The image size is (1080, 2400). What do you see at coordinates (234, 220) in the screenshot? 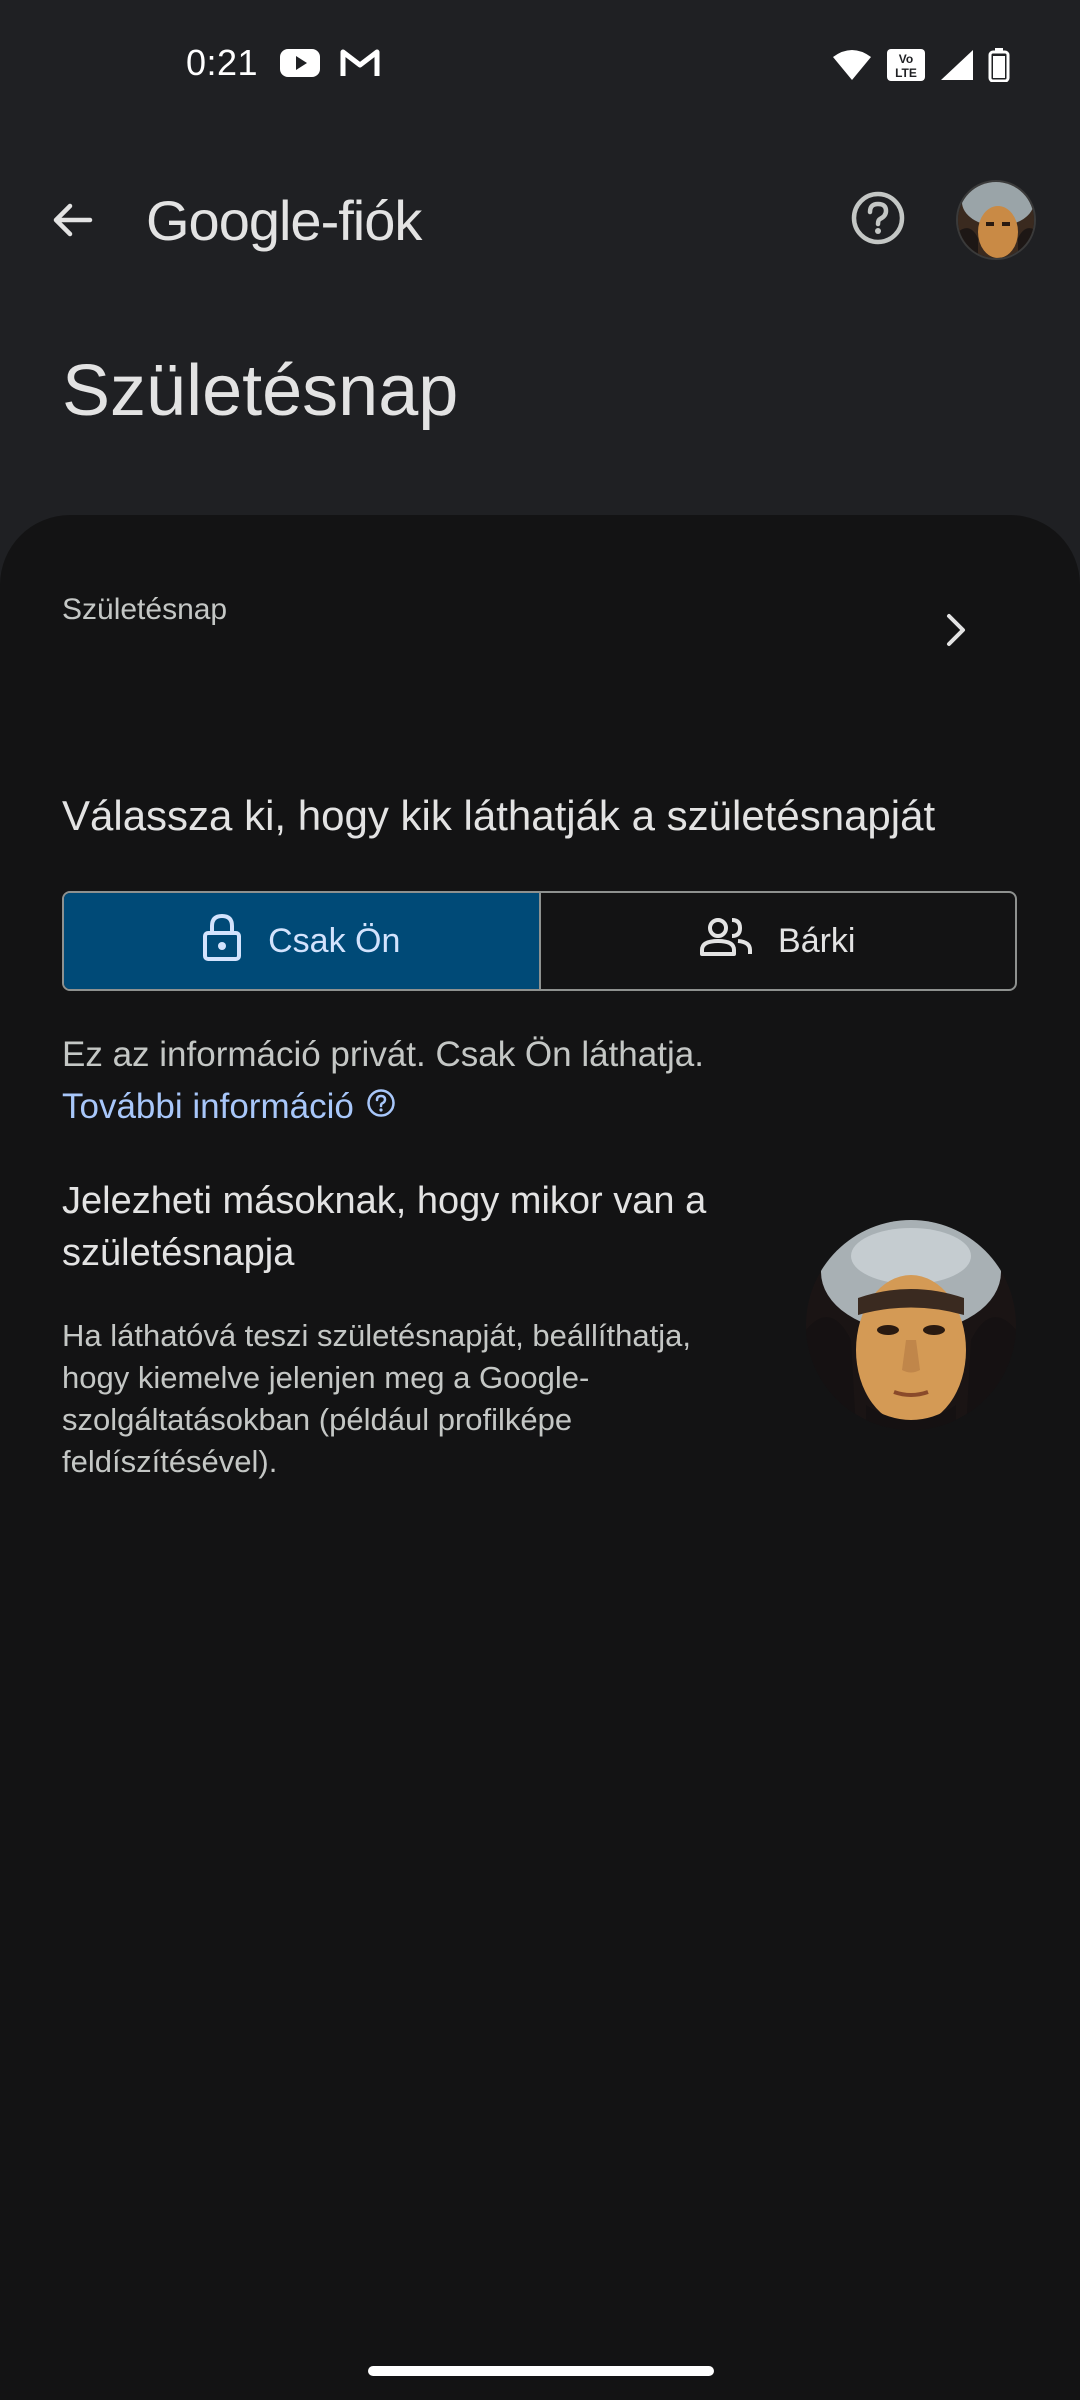
I see `brand-google: Google` at bounding box center [234, 220].